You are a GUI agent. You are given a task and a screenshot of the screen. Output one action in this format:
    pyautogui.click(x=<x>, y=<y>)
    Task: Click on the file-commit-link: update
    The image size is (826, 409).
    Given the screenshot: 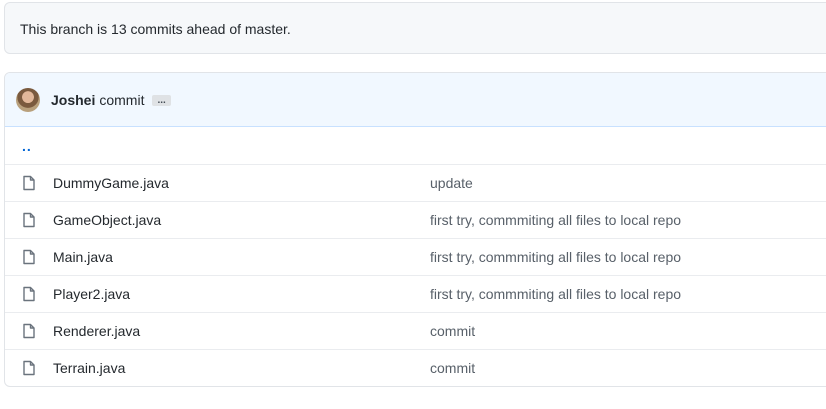 What is the action you would take?
    pyautogui.click(x=451, y=183)
    